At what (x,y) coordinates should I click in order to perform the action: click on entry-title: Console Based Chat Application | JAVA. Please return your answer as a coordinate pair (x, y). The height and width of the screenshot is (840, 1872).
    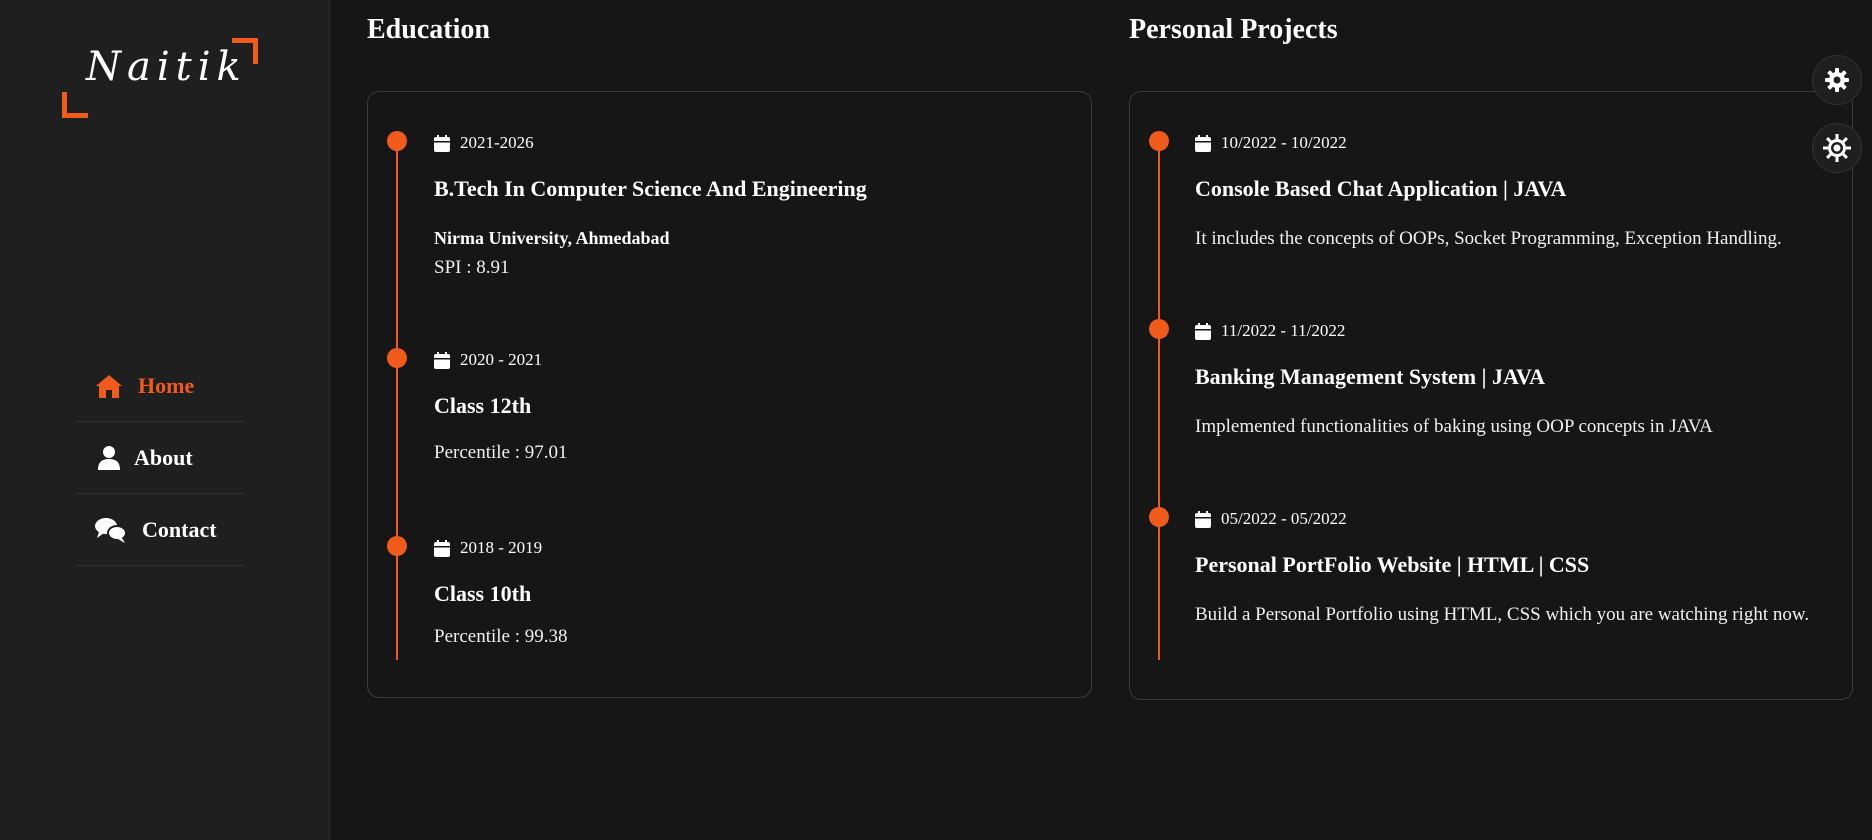
    Looking at the image, I should click on (1381, 188).